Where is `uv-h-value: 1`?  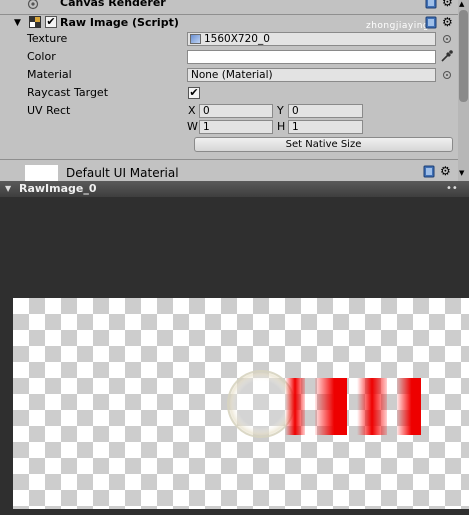
uv-h-value: 1 is located at coordinates (295, 127).